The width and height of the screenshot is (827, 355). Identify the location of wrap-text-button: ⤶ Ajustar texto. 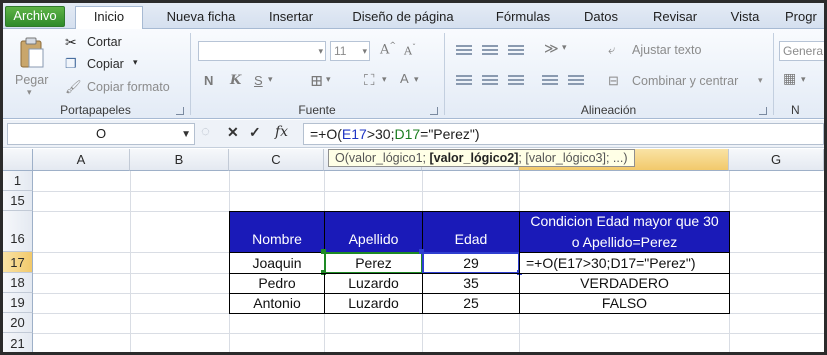
(663, 51).